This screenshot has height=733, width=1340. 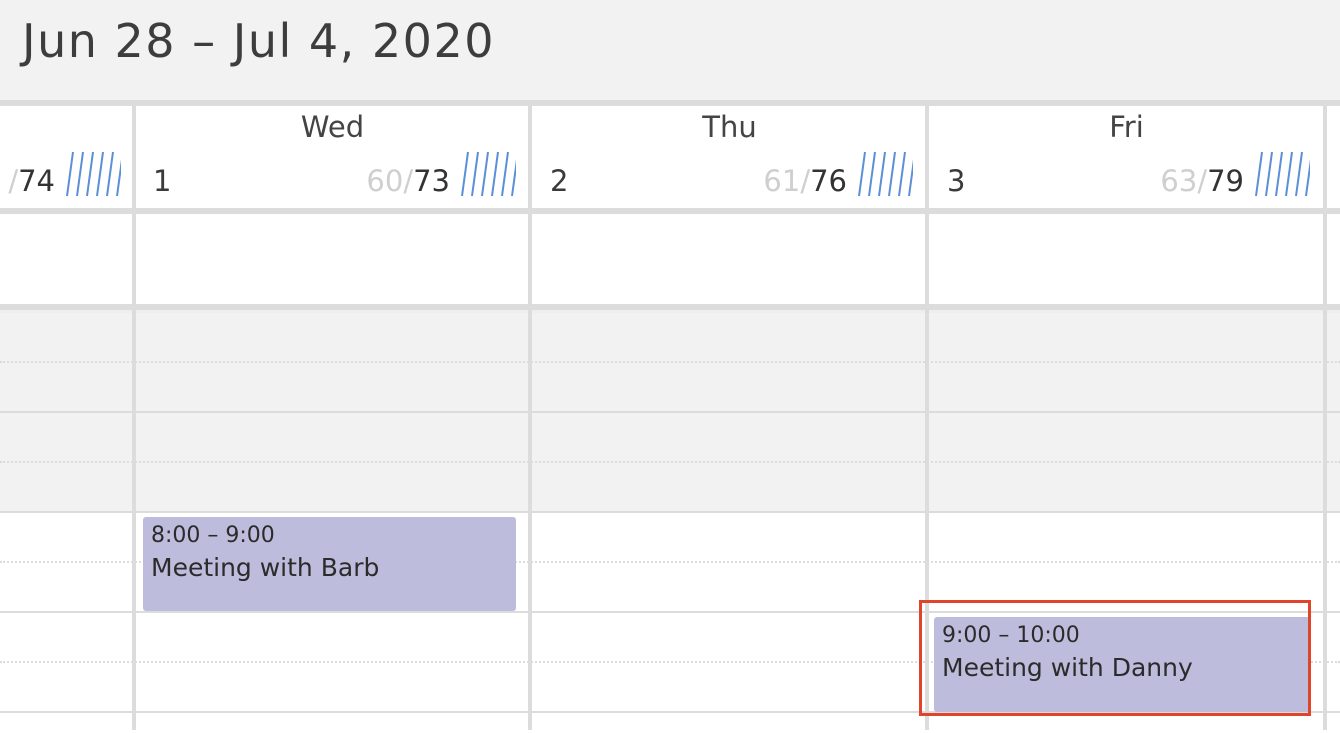 What do you see at coordinates (385, 181) in the screenshot?
I see `low-temp: 60` at bounding box center [385, 181].